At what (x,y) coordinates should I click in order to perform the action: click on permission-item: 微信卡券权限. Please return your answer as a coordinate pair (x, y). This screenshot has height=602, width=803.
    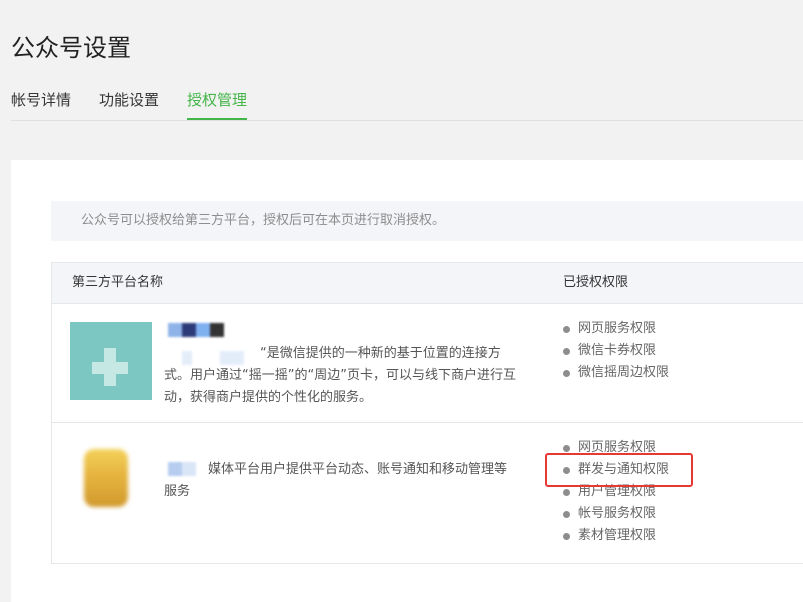
    Looking at the image, I should click on (616, 351).